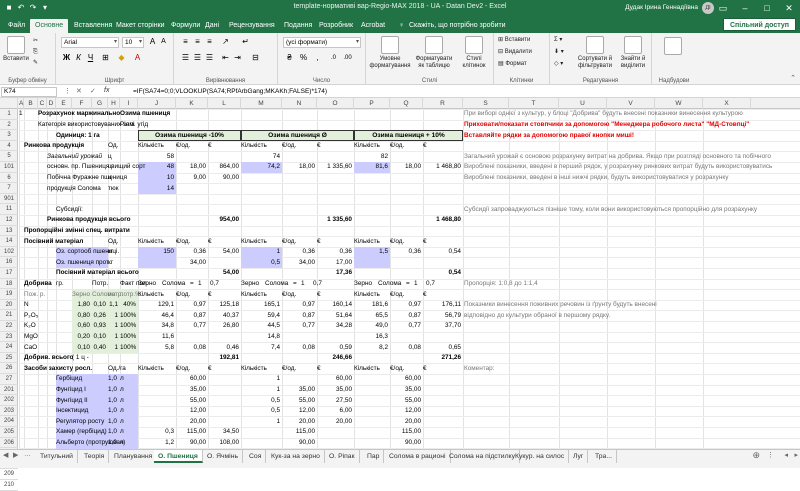  Describe the element at coordinates (9, 432) in the screenshot. I see `row-header: 205` at that location.